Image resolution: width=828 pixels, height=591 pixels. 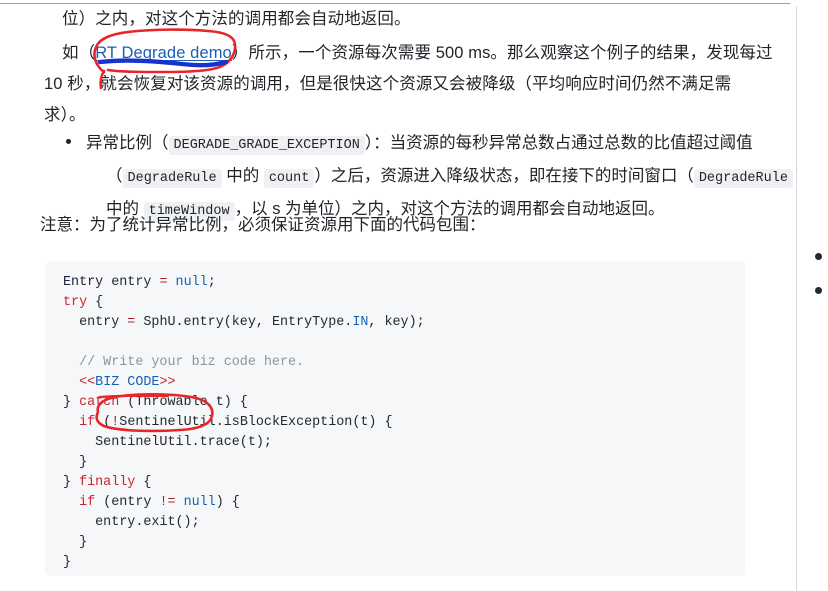 What do you see at coordinates (504, 176) in the screenshot?
I see `list-item-text: ）之后，资源进入降级状态，即在接下的时间窗口（` at bounding box center [504, 176].